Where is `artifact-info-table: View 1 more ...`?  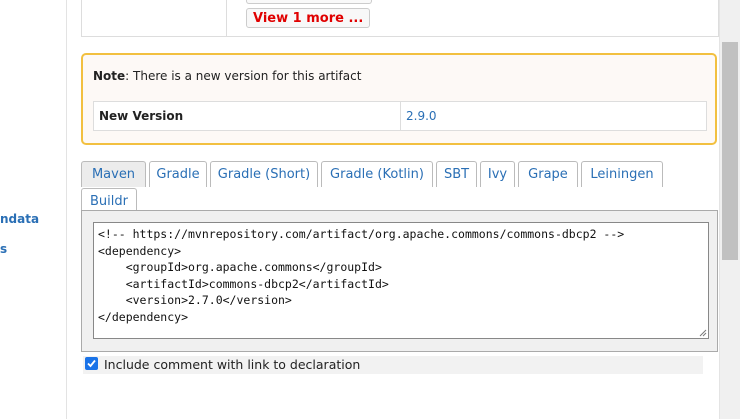 artifact-info-table: View 1 more ... is located at coordinates (400, 18).